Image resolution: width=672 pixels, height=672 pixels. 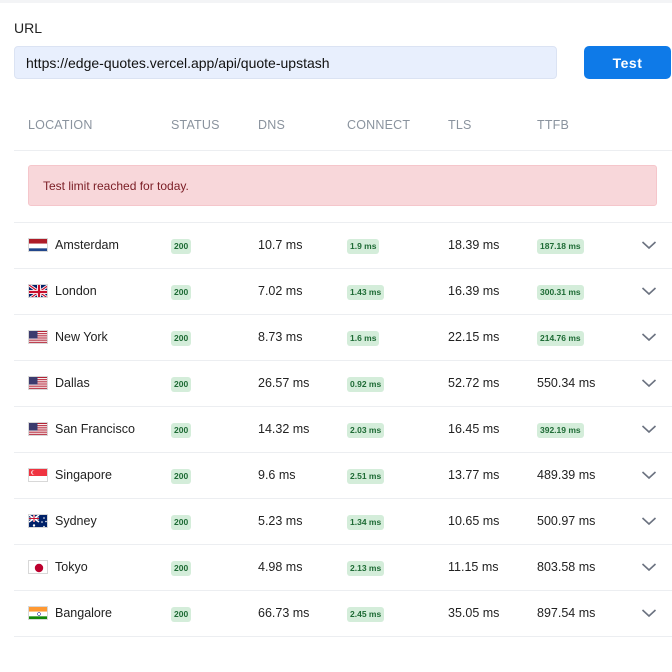 I want to click on tls-value: 52.72 ms, so click(x=474, y=383).